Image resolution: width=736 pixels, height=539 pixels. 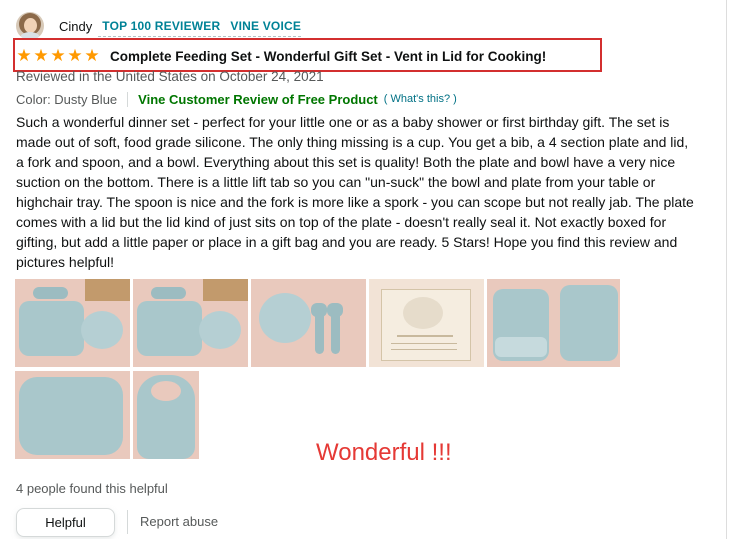 What do you see at coordinates (128, 99) in the screenshot?
I see `meta-divider` at bounding box center [128, 99].